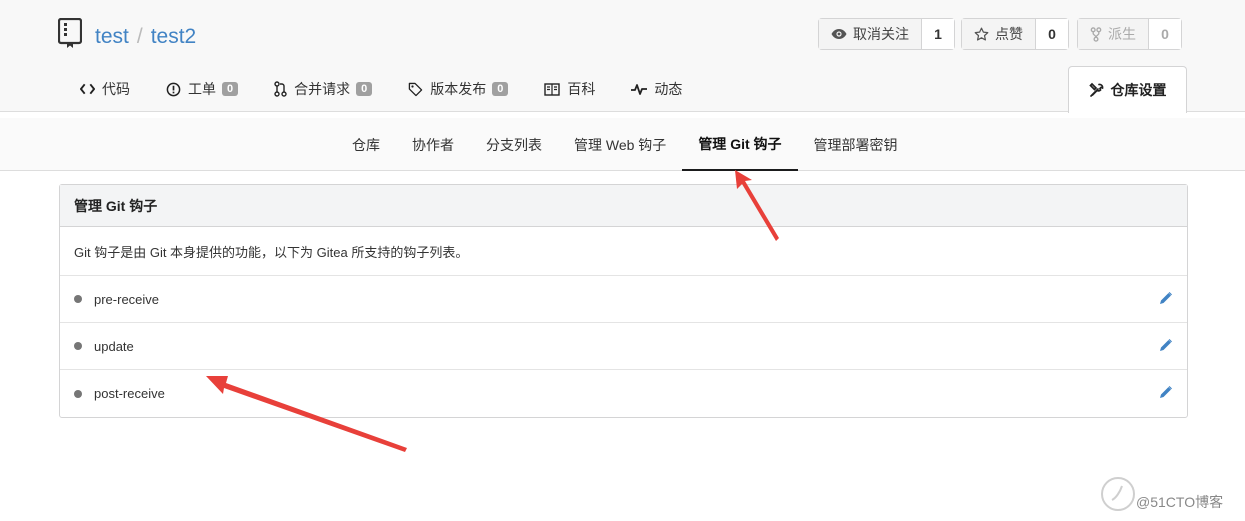 This screenshot has width=1245, height=521. Describe the element at coordinates (1096, 34) in the screenshot. I see `fork-icon` at that location.